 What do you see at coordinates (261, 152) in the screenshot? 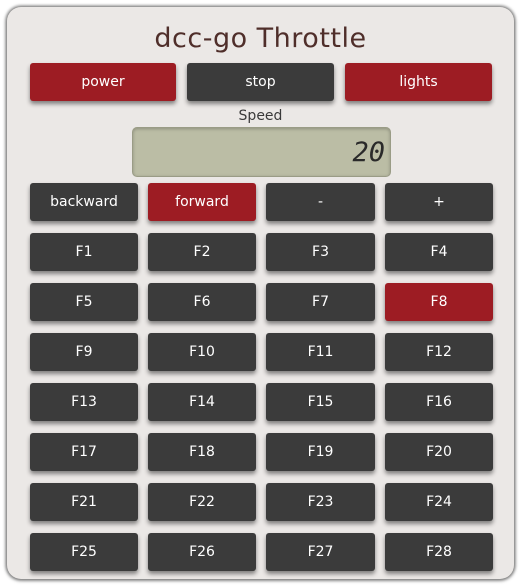
I see `speed-display: 20` at bounding box center [261, 152].